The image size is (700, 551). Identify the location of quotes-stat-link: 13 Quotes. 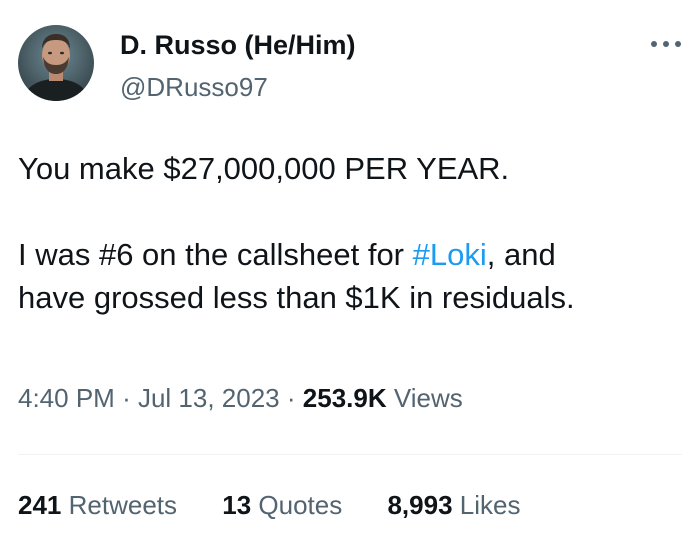
(282, 505).